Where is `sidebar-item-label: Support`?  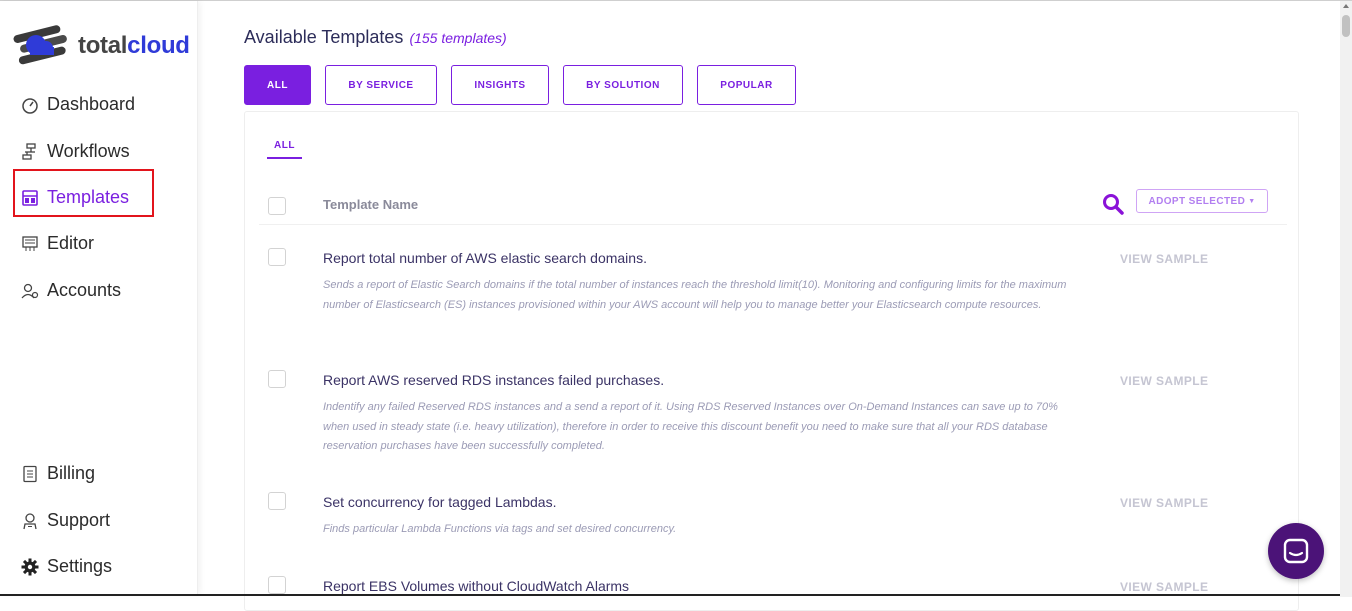
sidebar-item-label: Support is located at coordinates (79, 520).